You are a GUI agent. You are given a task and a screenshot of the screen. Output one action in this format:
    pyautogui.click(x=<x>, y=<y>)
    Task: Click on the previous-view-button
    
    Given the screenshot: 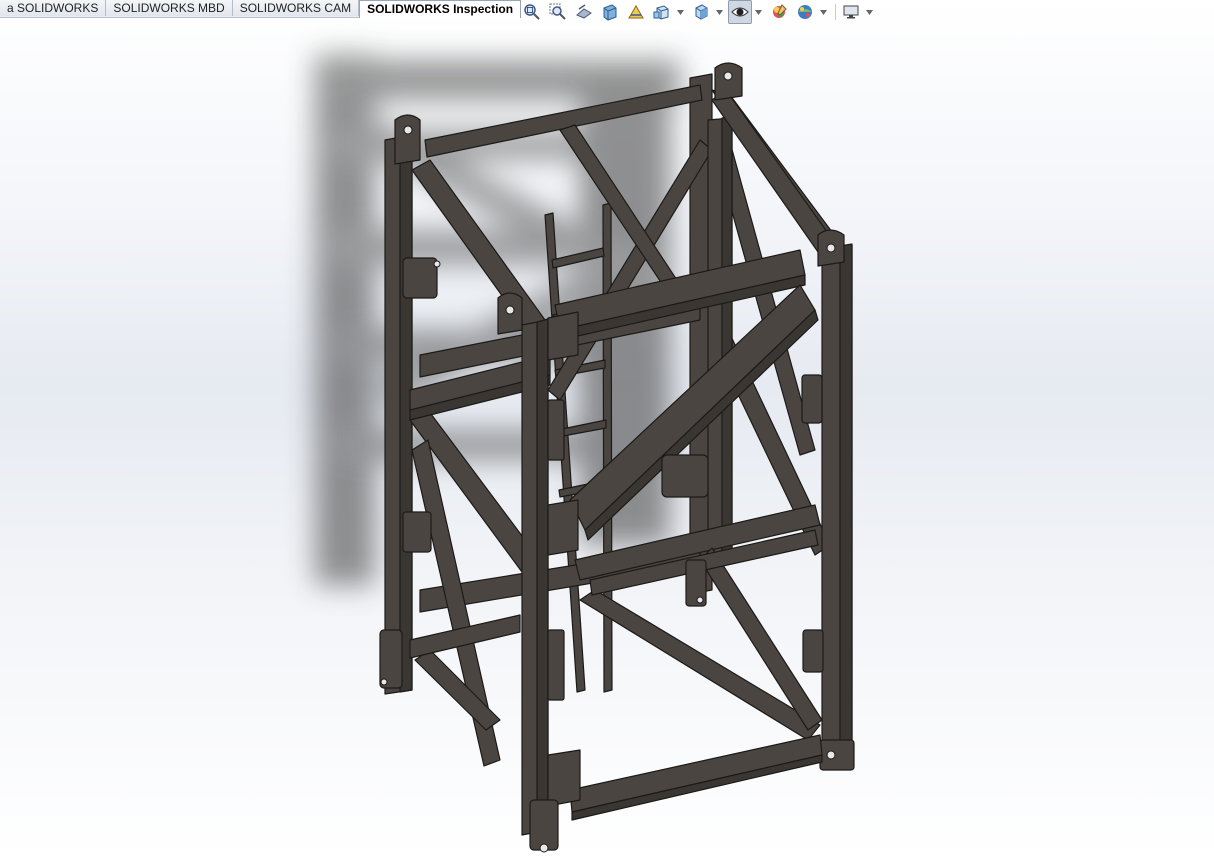 What is the action you would take?
    pyautogui.click(x=584, y=12)
    